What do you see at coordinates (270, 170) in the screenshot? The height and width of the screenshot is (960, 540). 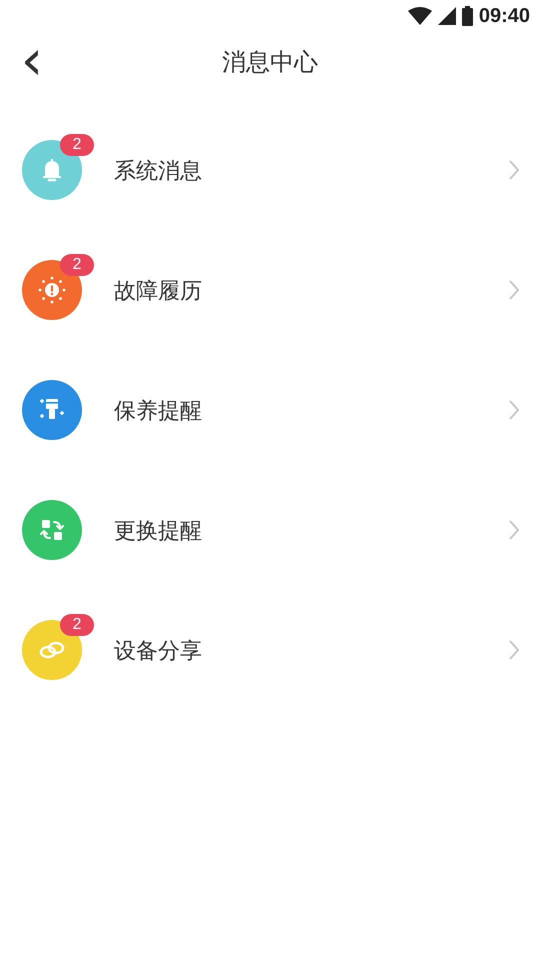 I see `message-row: 2 系统消息` at bounding box center [270, 170].